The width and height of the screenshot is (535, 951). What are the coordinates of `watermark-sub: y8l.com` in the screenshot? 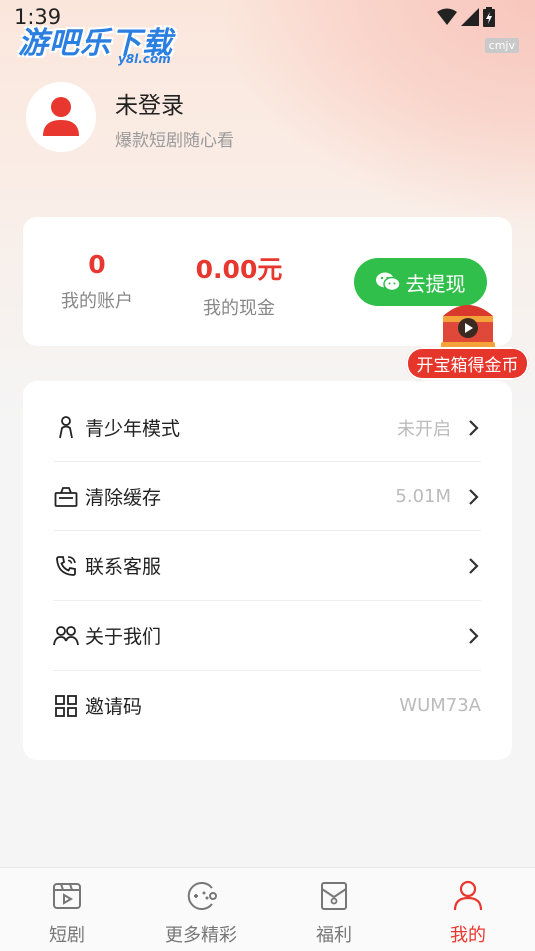 It's located at (144, 59).